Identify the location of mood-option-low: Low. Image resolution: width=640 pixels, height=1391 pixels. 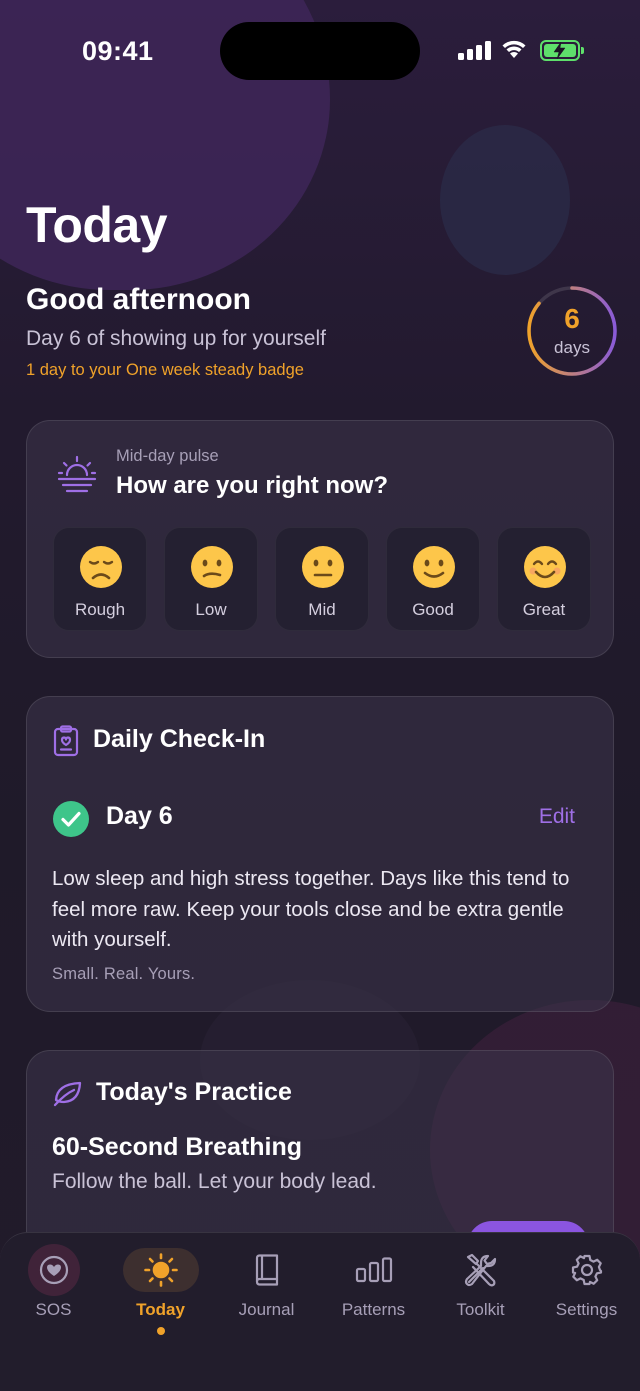
(211, 579).